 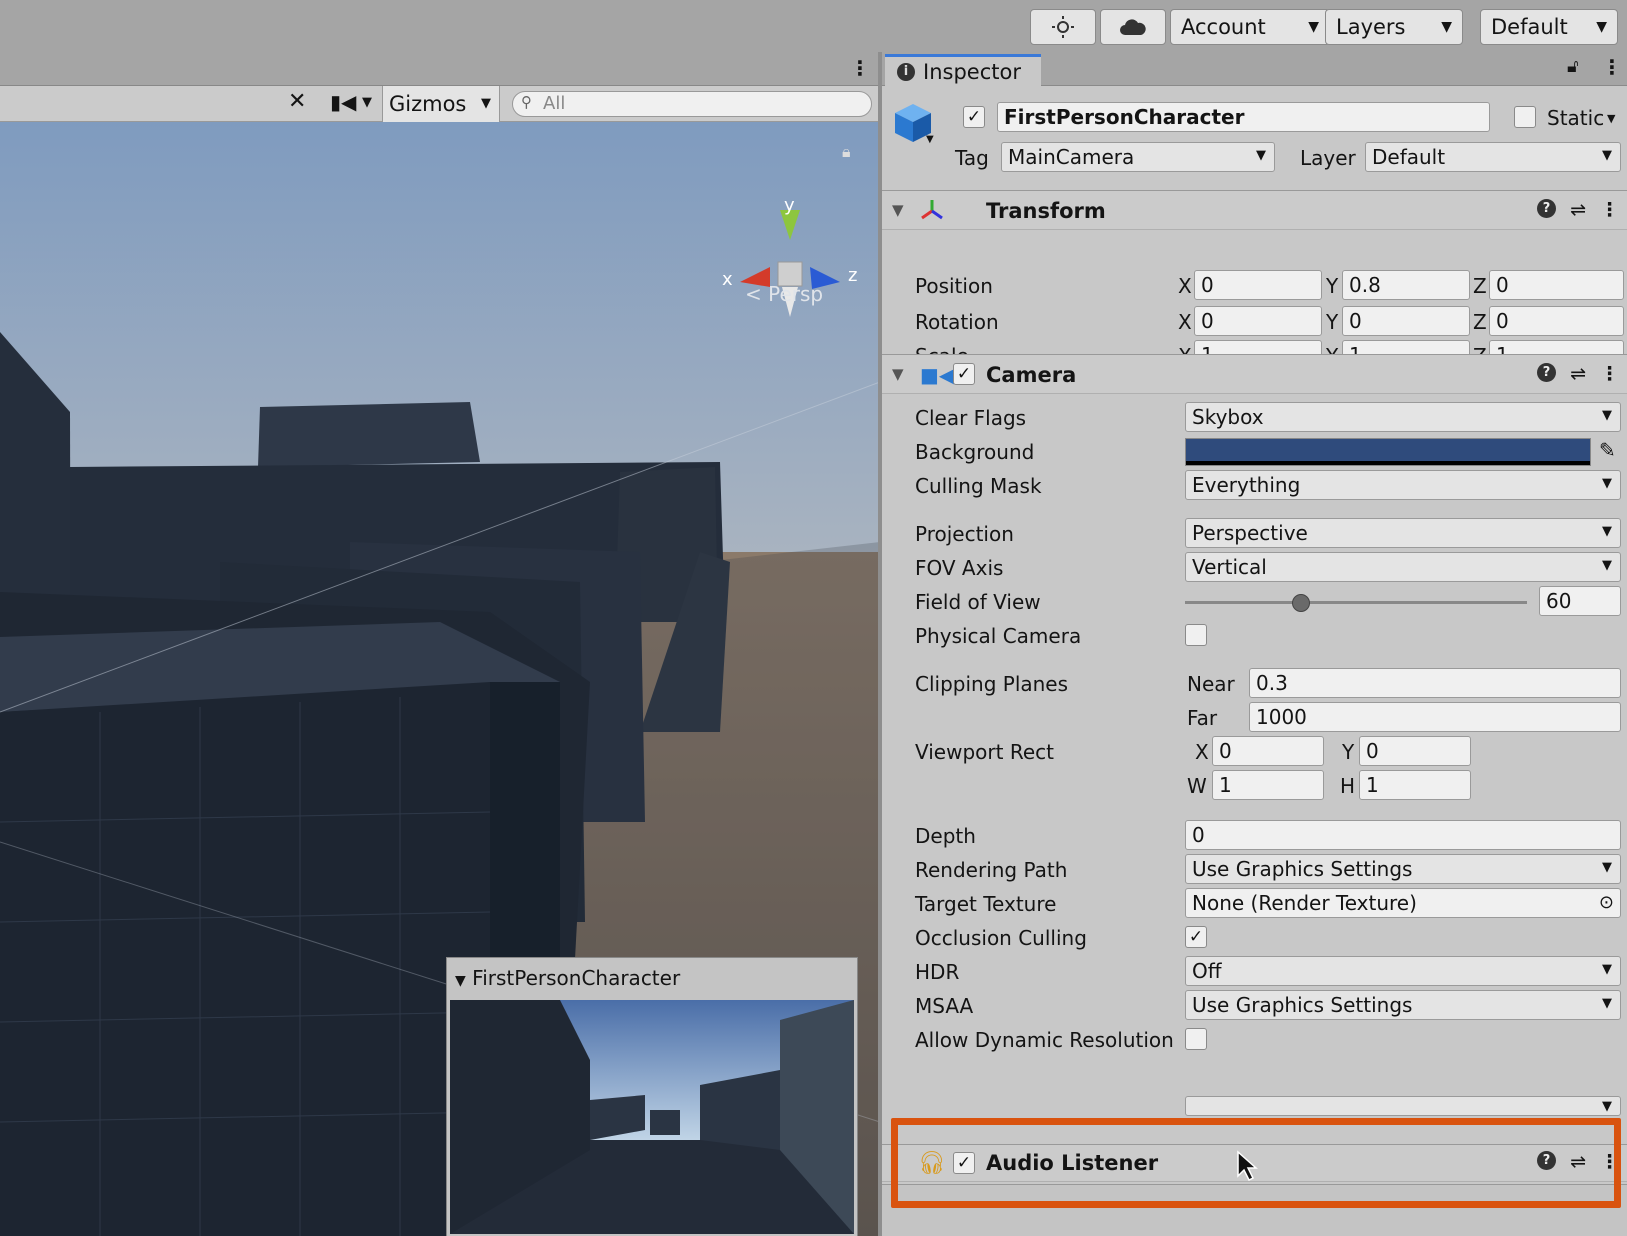 I want to click on axis-gizmo-icon, so click(x=790, y=263).